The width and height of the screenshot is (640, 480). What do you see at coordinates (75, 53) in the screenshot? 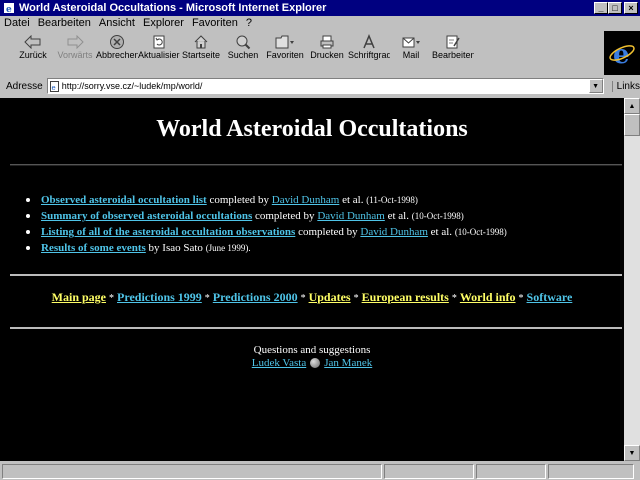
I see `forward-button: Vorwärts` at bounding box center [75, 53].